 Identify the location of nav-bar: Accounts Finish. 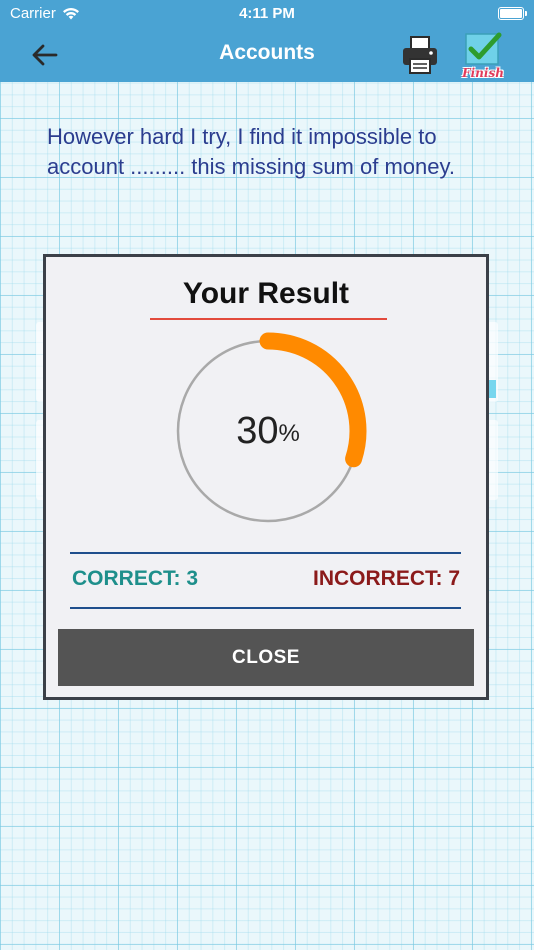
(267, 55).